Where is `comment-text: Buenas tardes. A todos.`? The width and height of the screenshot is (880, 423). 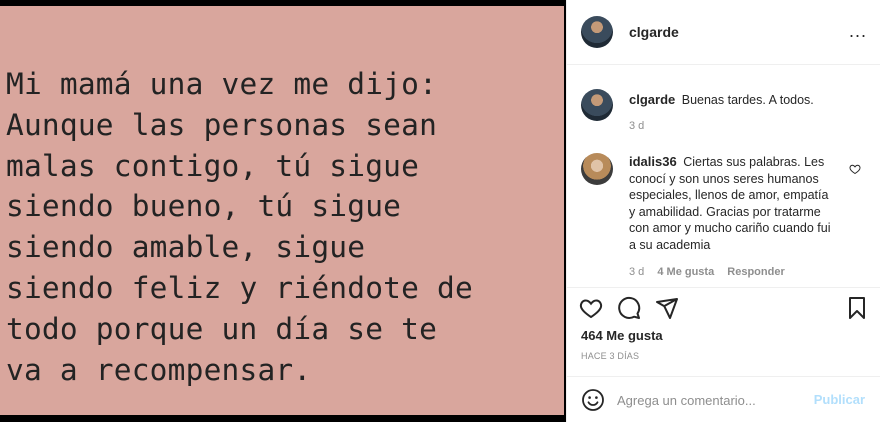
comment-text: Buenas tardes. A todos. is located at coordinates (747, 100).